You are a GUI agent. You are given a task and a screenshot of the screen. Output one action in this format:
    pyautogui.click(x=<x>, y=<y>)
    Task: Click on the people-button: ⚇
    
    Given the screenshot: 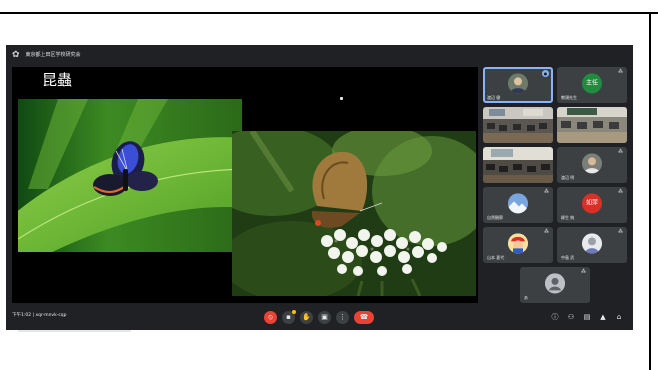 What is the action you would take?
    pyautogui.click(x=571, y=317)
    